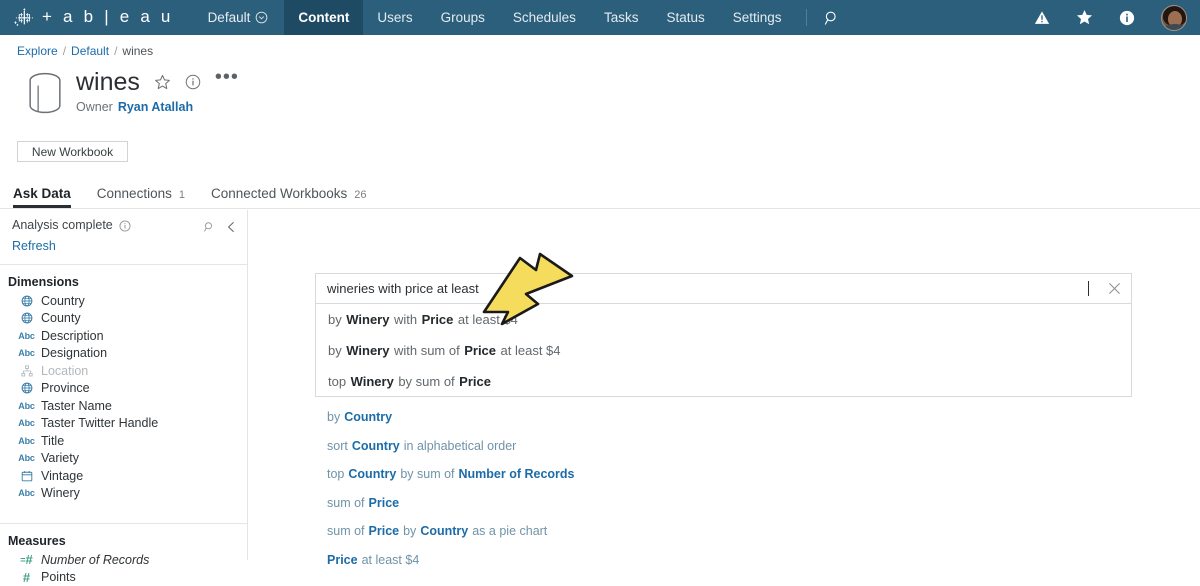 The image size is (1200, 586). I want to click on field-points: # Points, so click(123, 577).